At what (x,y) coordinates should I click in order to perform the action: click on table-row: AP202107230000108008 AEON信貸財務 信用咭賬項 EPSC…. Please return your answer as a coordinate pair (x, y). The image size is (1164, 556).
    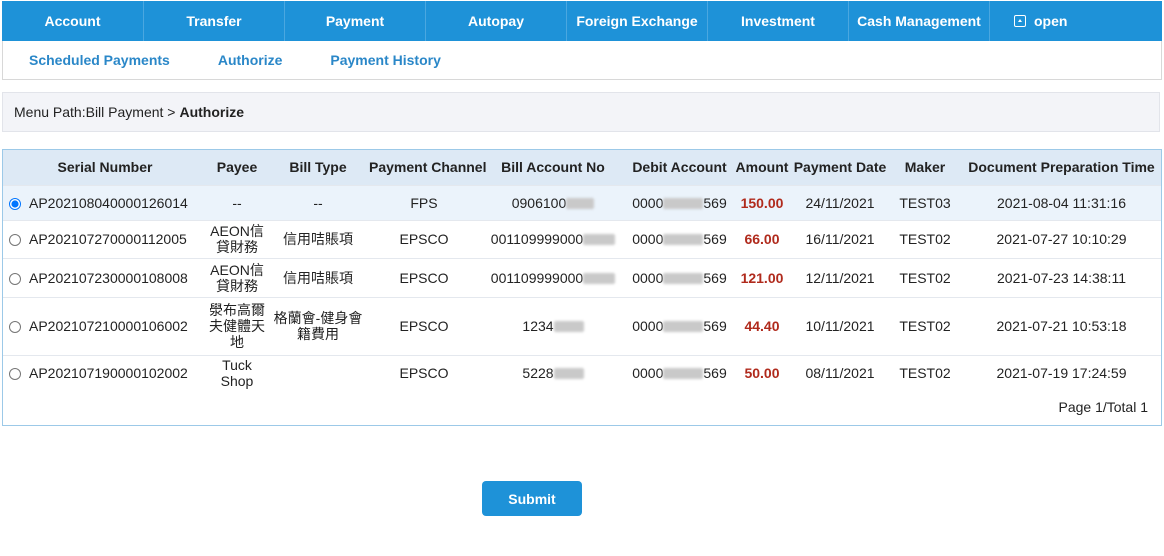
    Looking at the image, I should click on (582, 277).